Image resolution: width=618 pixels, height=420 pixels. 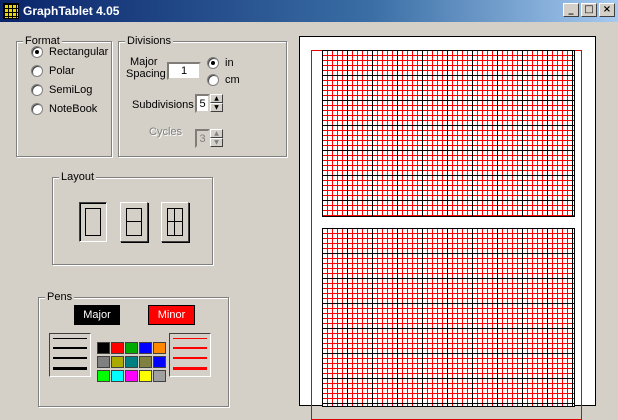 What do you see at coordinates (60, 297) in the screenshot?
I see `pens-group-label: Pens` at bounding box center [60, 297].